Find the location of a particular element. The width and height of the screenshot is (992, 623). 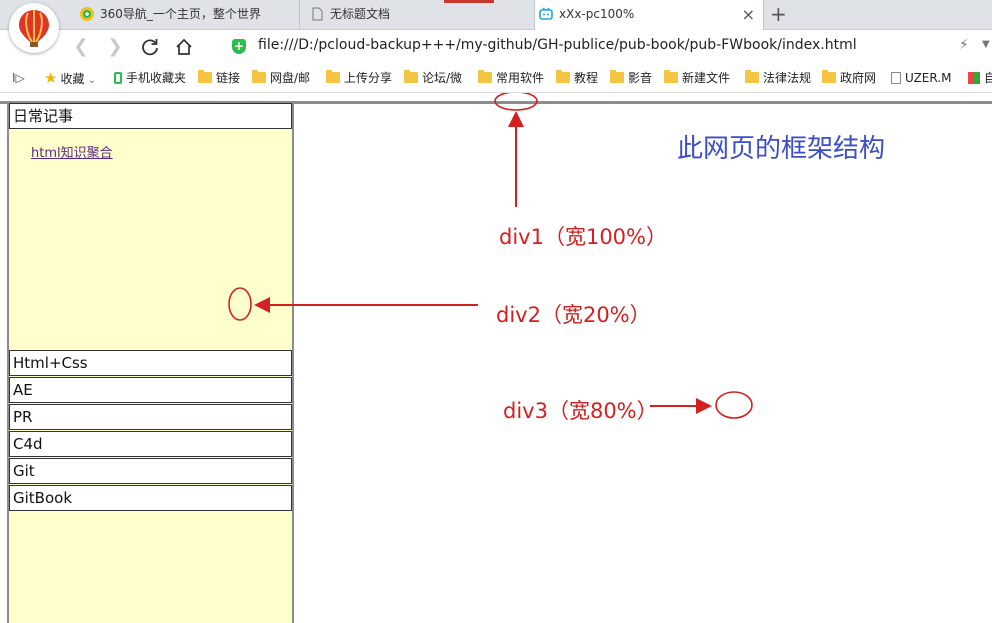

close-tab-icon: × is located at coordinates (748, 14).